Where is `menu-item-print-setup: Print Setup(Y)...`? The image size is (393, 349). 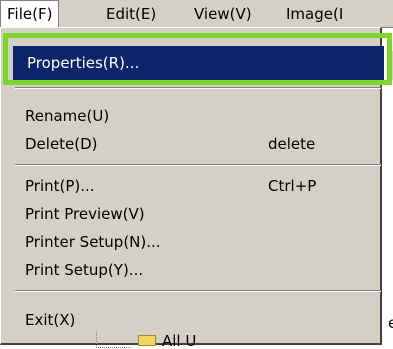
menu-item-print-setup: Print Setup(Y)... is located at coordinates (202, 270).